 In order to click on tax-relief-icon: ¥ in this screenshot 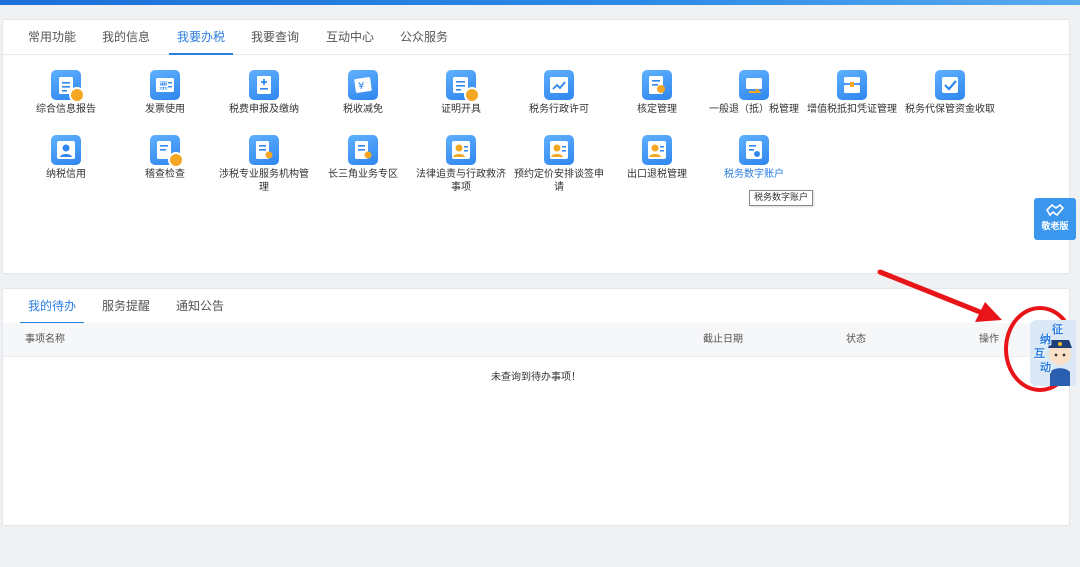, I will do `click(363, 85)`.